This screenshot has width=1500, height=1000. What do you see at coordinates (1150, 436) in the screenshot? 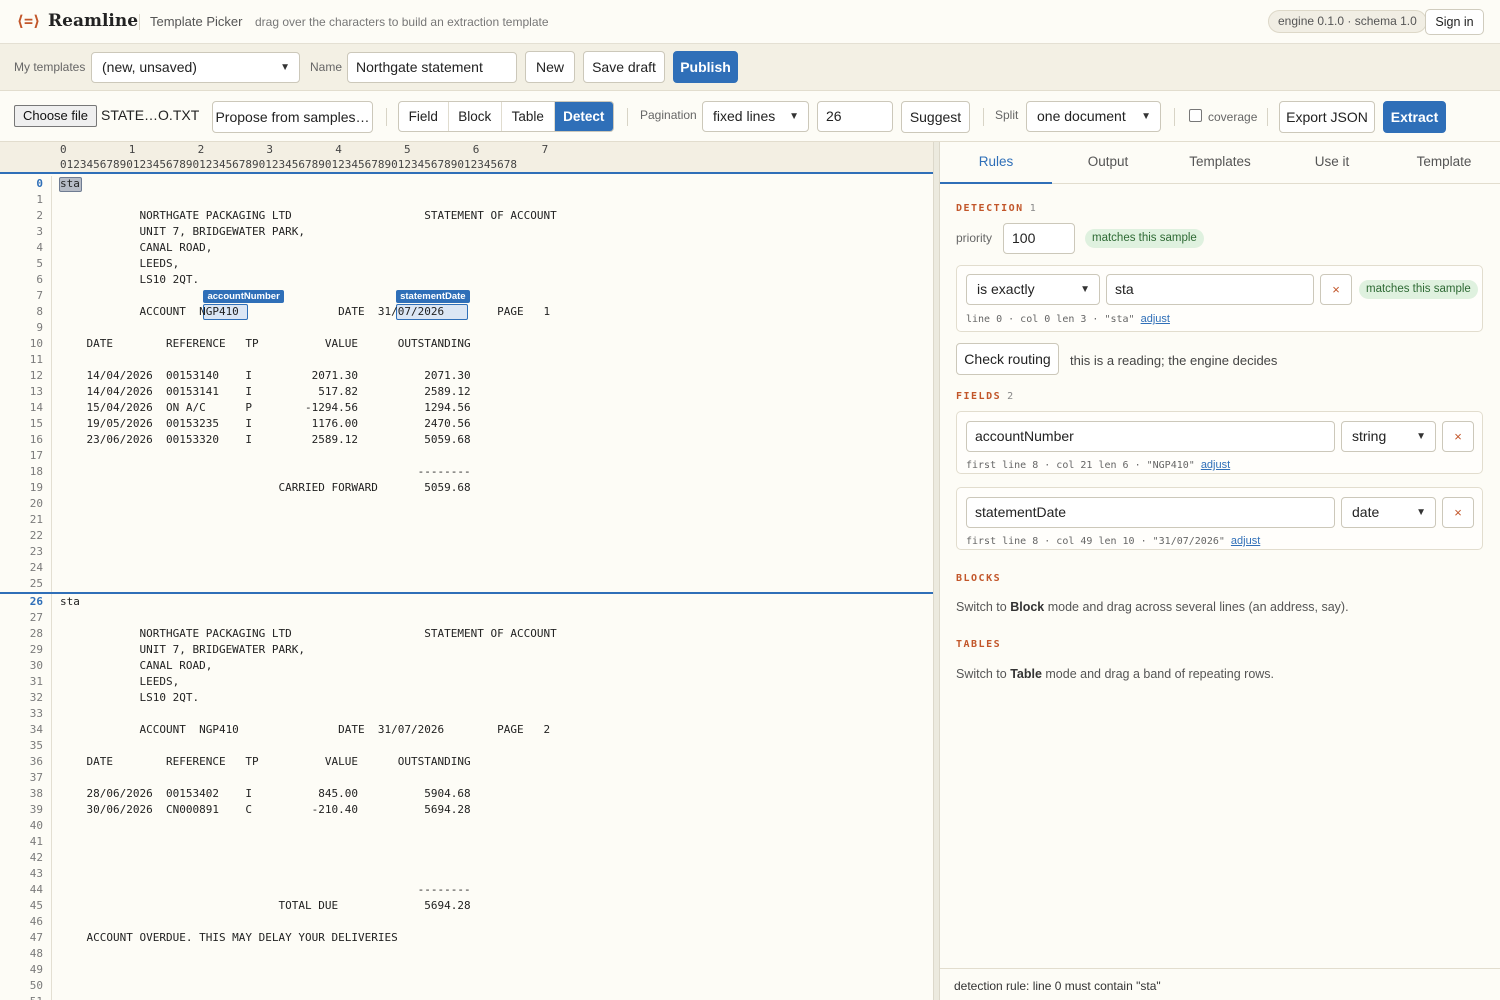
I see `field-name-input: accountNumber` at bounding box center [1150, 436].